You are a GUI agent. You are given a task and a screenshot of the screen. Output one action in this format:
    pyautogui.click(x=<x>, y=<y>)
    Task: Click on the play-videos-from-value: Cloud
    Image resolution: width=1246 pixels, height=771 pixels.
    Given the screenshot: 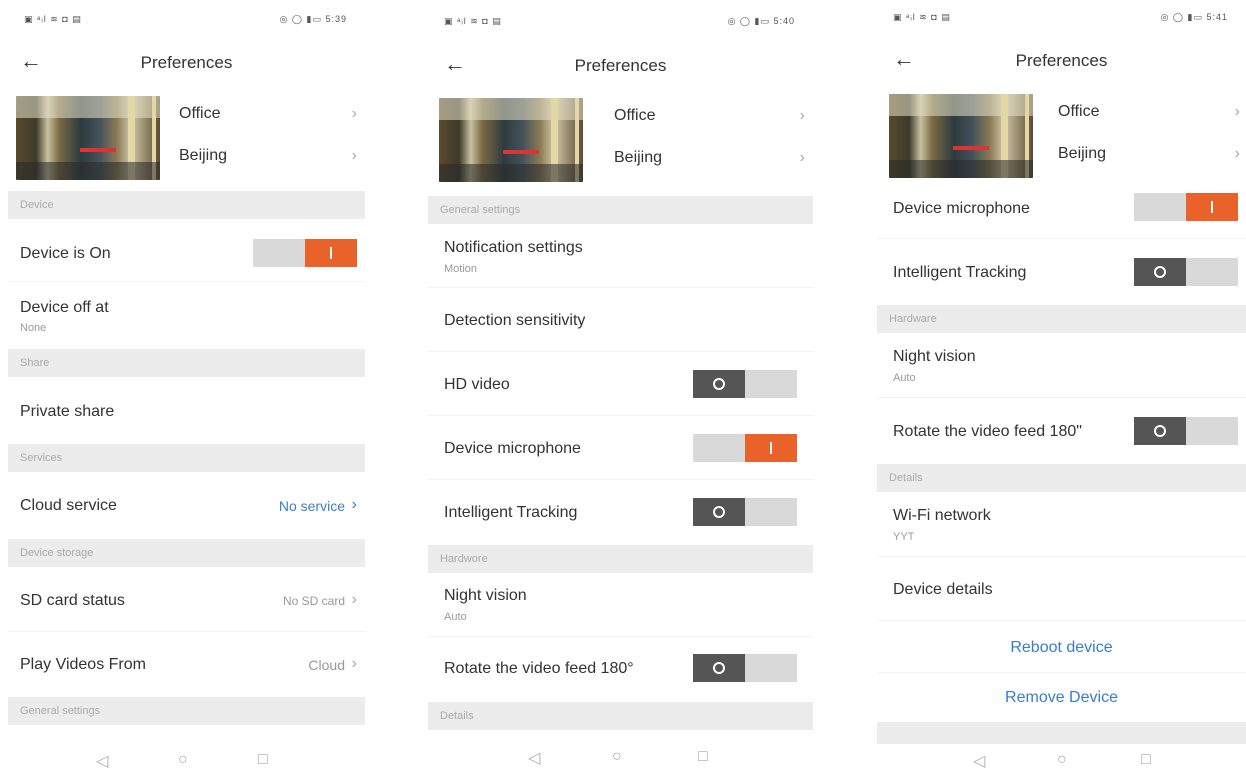 What is the action you would take?
    pyautogui.click(x=326, y=665)
    